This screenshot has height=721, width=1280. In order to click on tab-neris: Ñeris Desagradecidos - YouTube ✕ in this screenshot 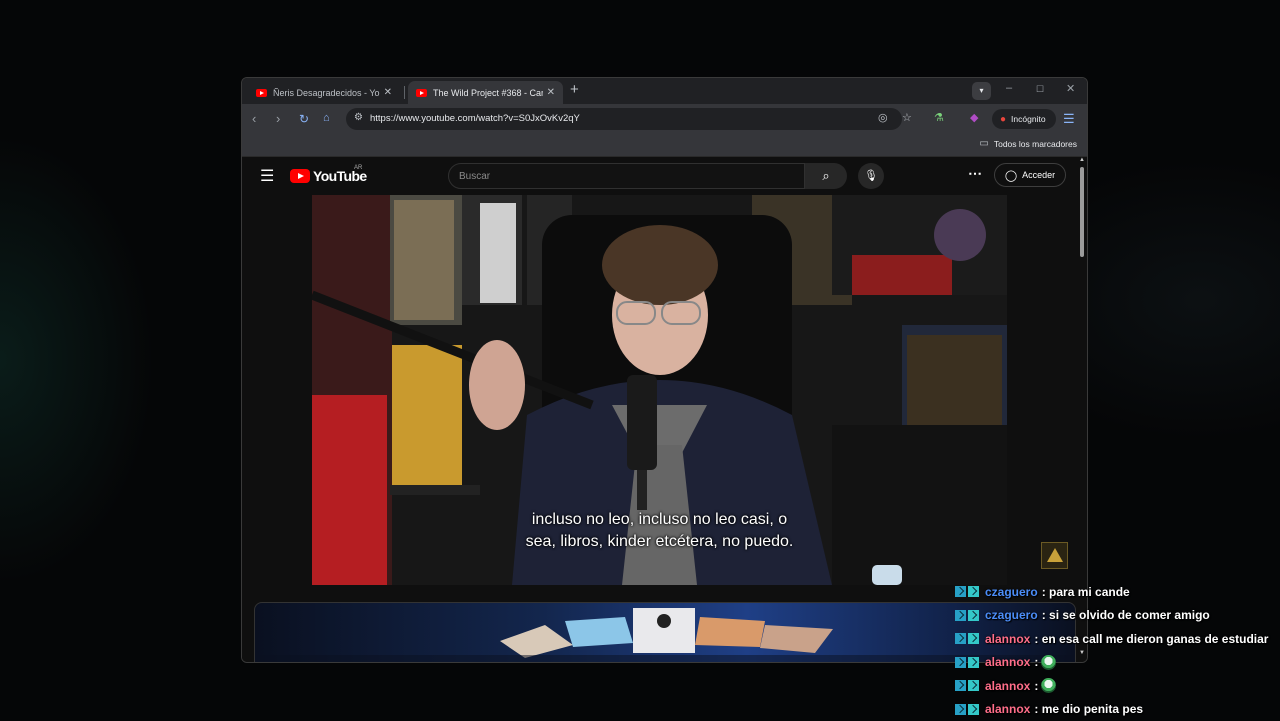, I will do `click(324, 92)`.